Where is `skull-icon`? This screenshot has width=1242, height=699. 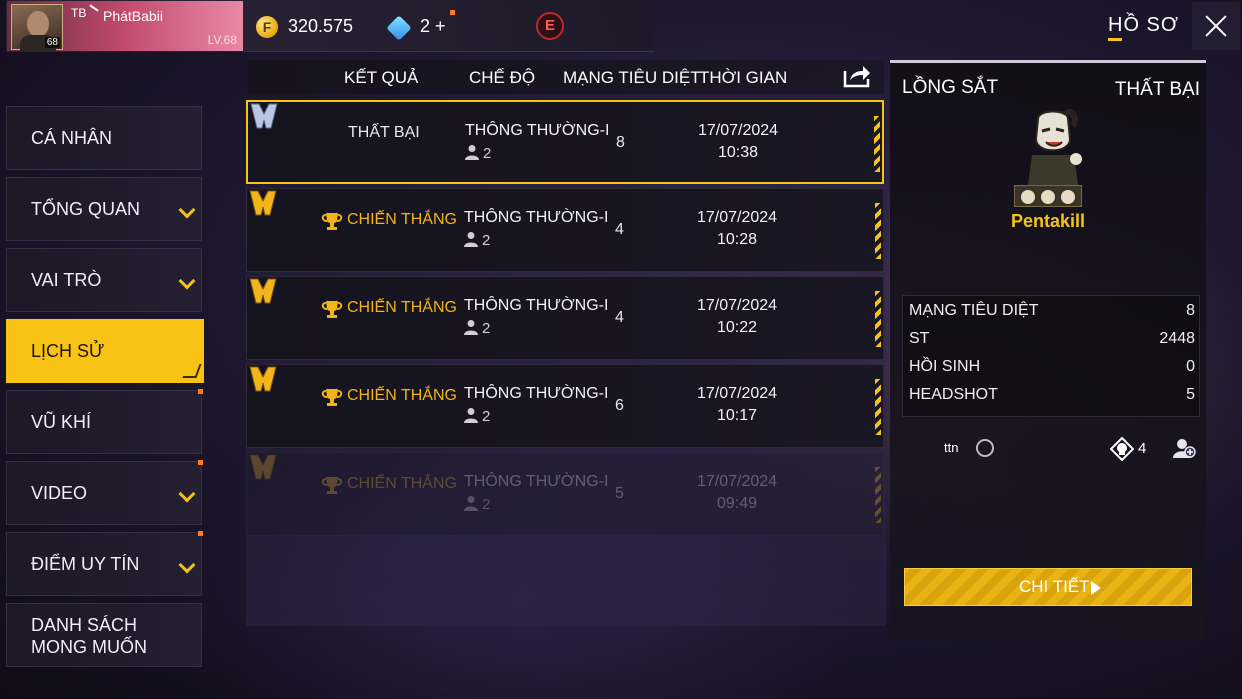
skull-icon is located at coordinates (1028, 197).